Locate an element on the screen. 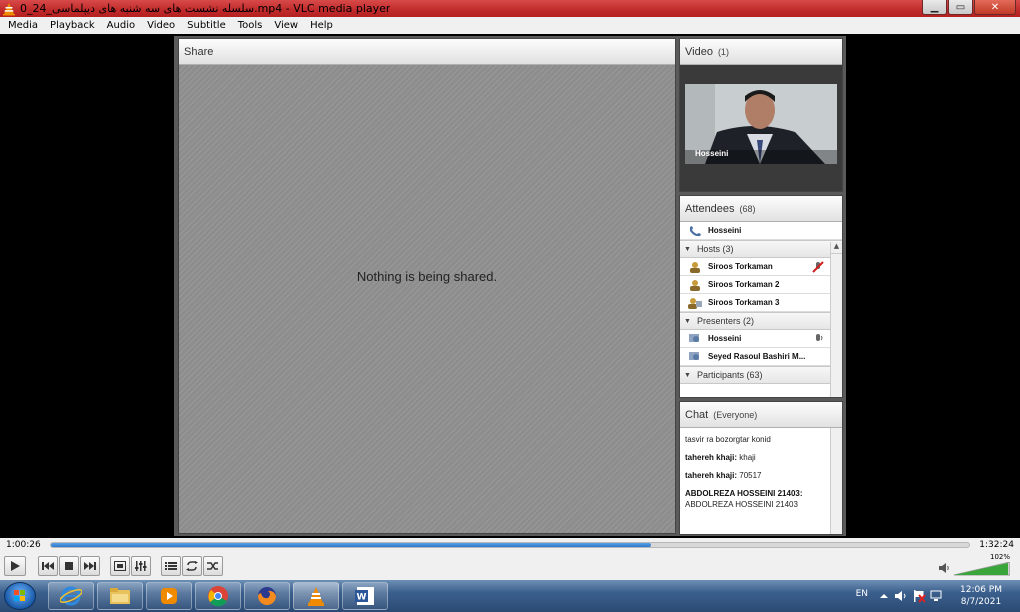  chat-header: Chat (Everyone) is located at coordinates (761, 415).